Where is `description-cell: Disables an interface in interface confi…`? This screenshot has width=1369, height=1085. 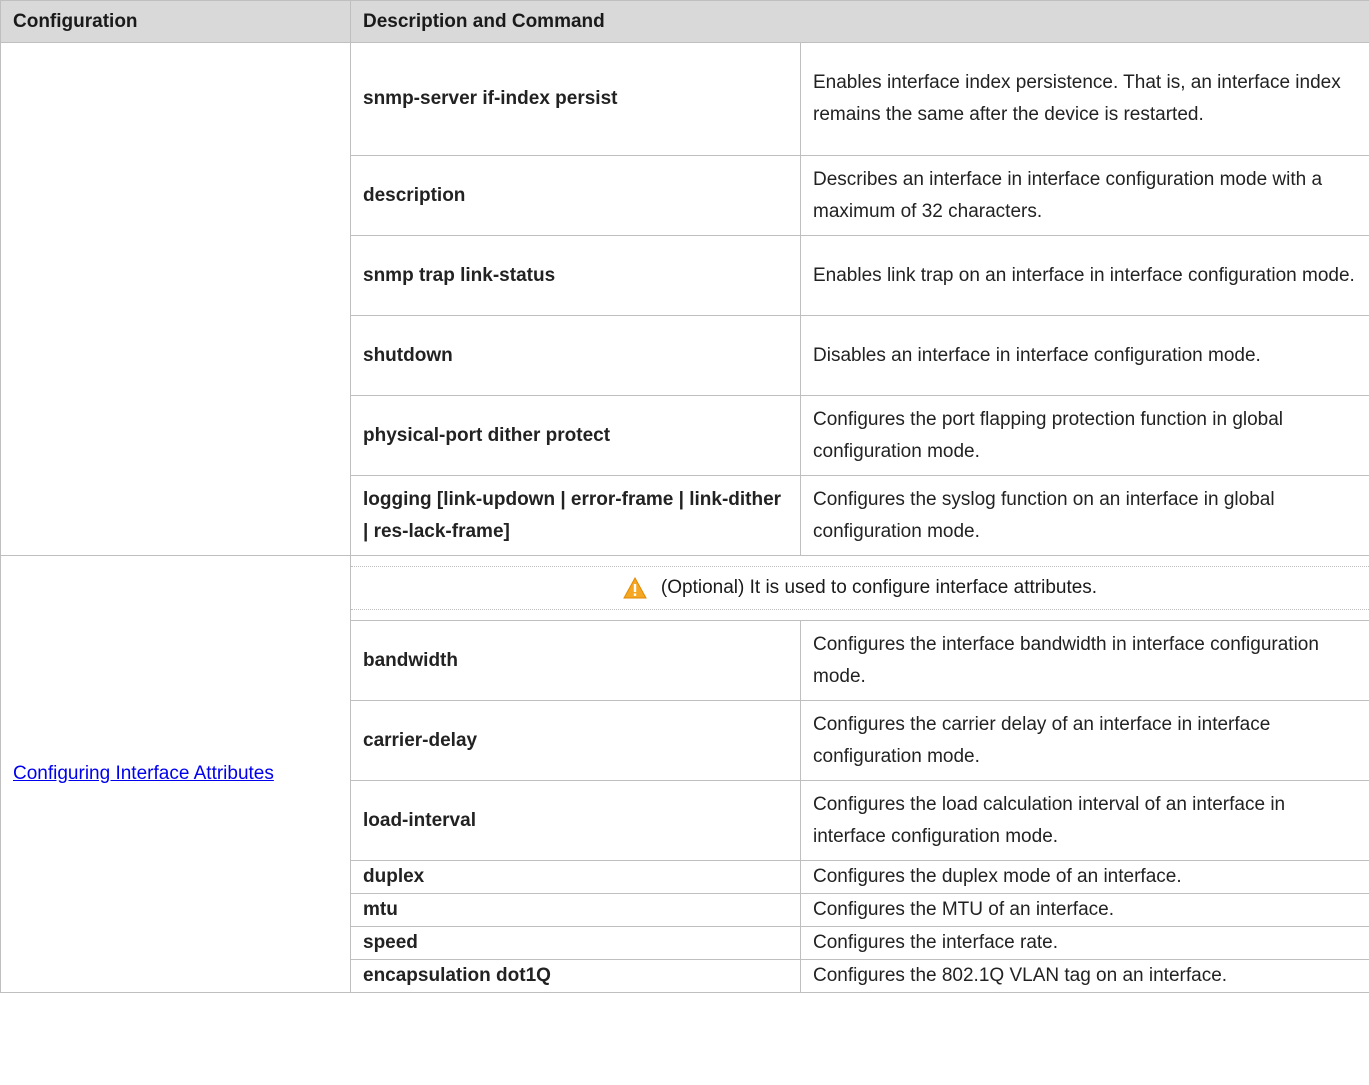
description-cell: Disables an interface in interface confi… is located at coordinates (1084, 355).